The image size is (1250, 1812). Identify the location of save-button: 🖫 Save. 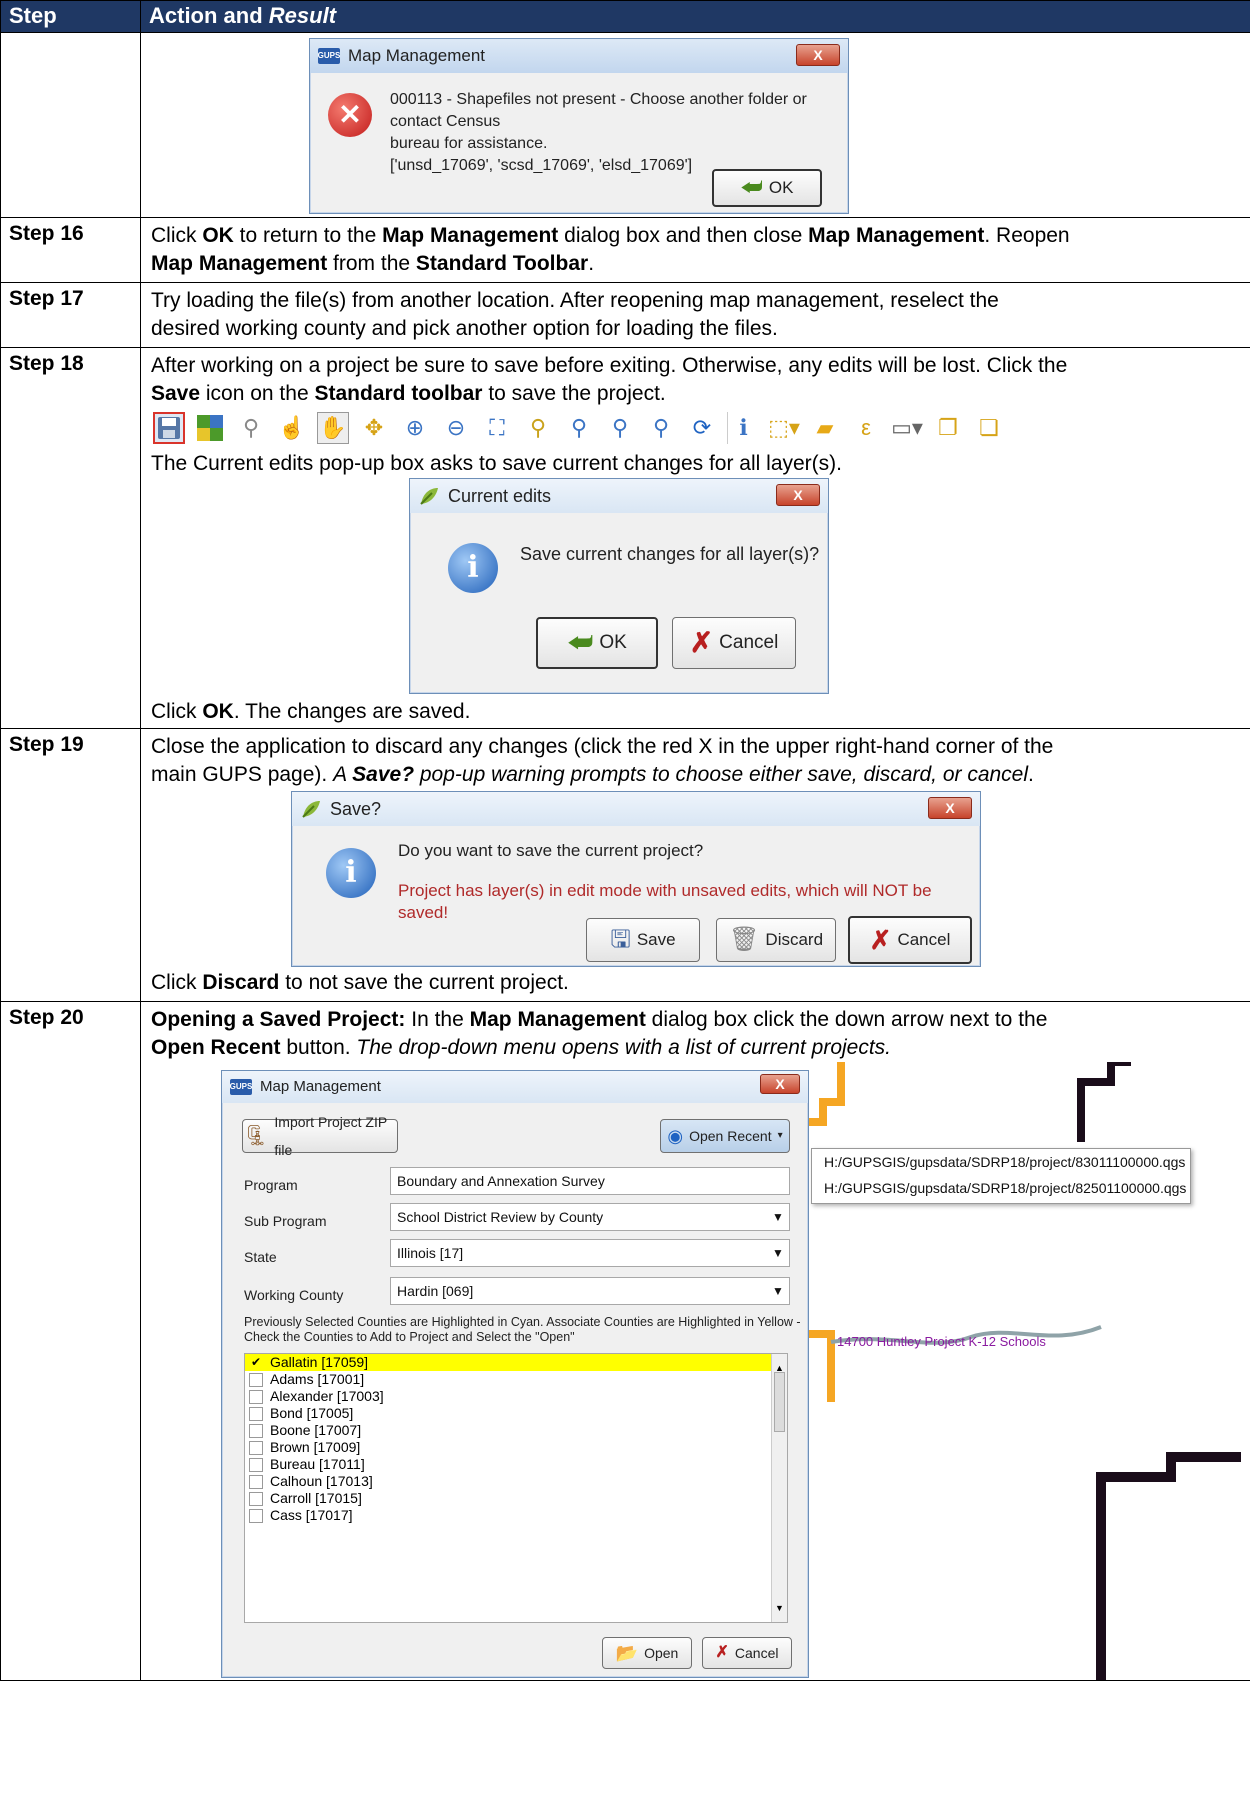
(643, 940).